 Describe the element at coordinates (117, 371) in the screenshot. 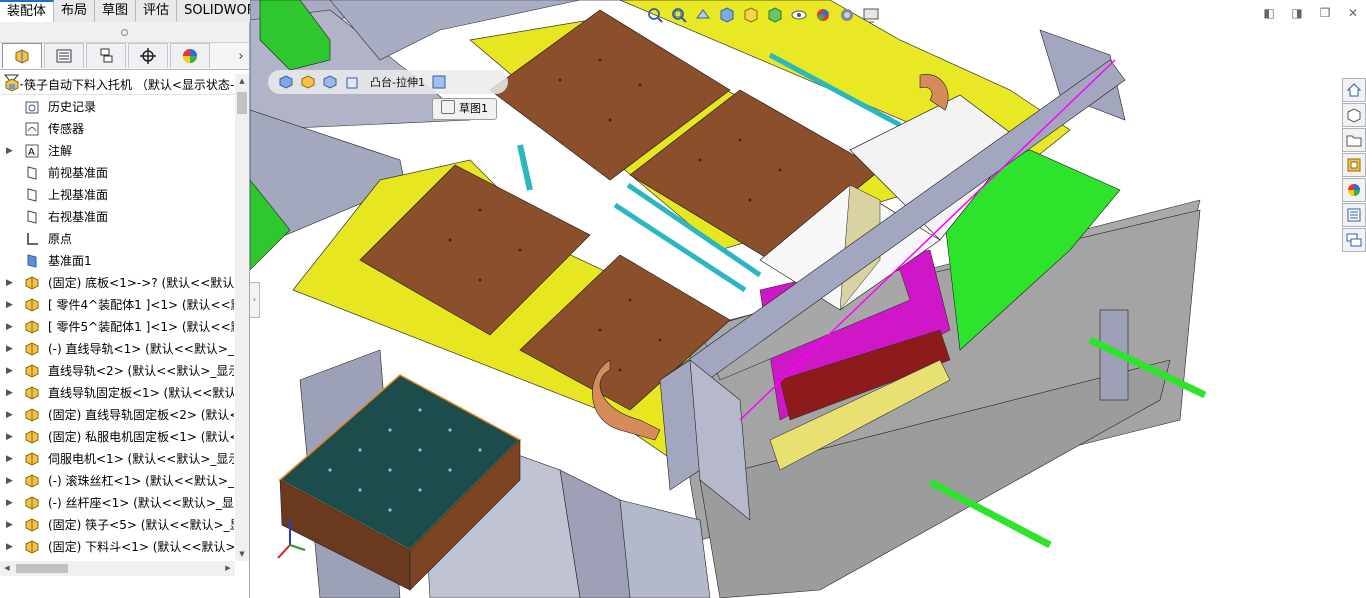

I see `tree-item: ▶ 直线导轨<2> (默认<<默认>_显示` at that location.